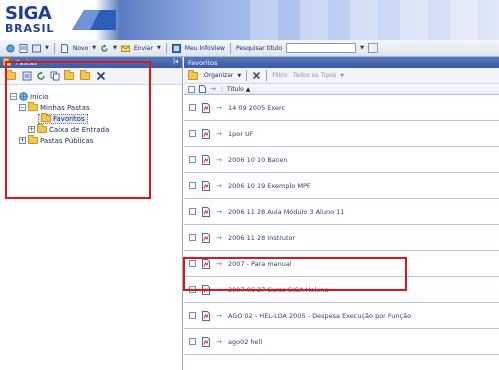  What do you see at coordinates (175, 61) in the screenshot?
I see `collapse-panel-icon: |◂` at bounding box center [175, 61].